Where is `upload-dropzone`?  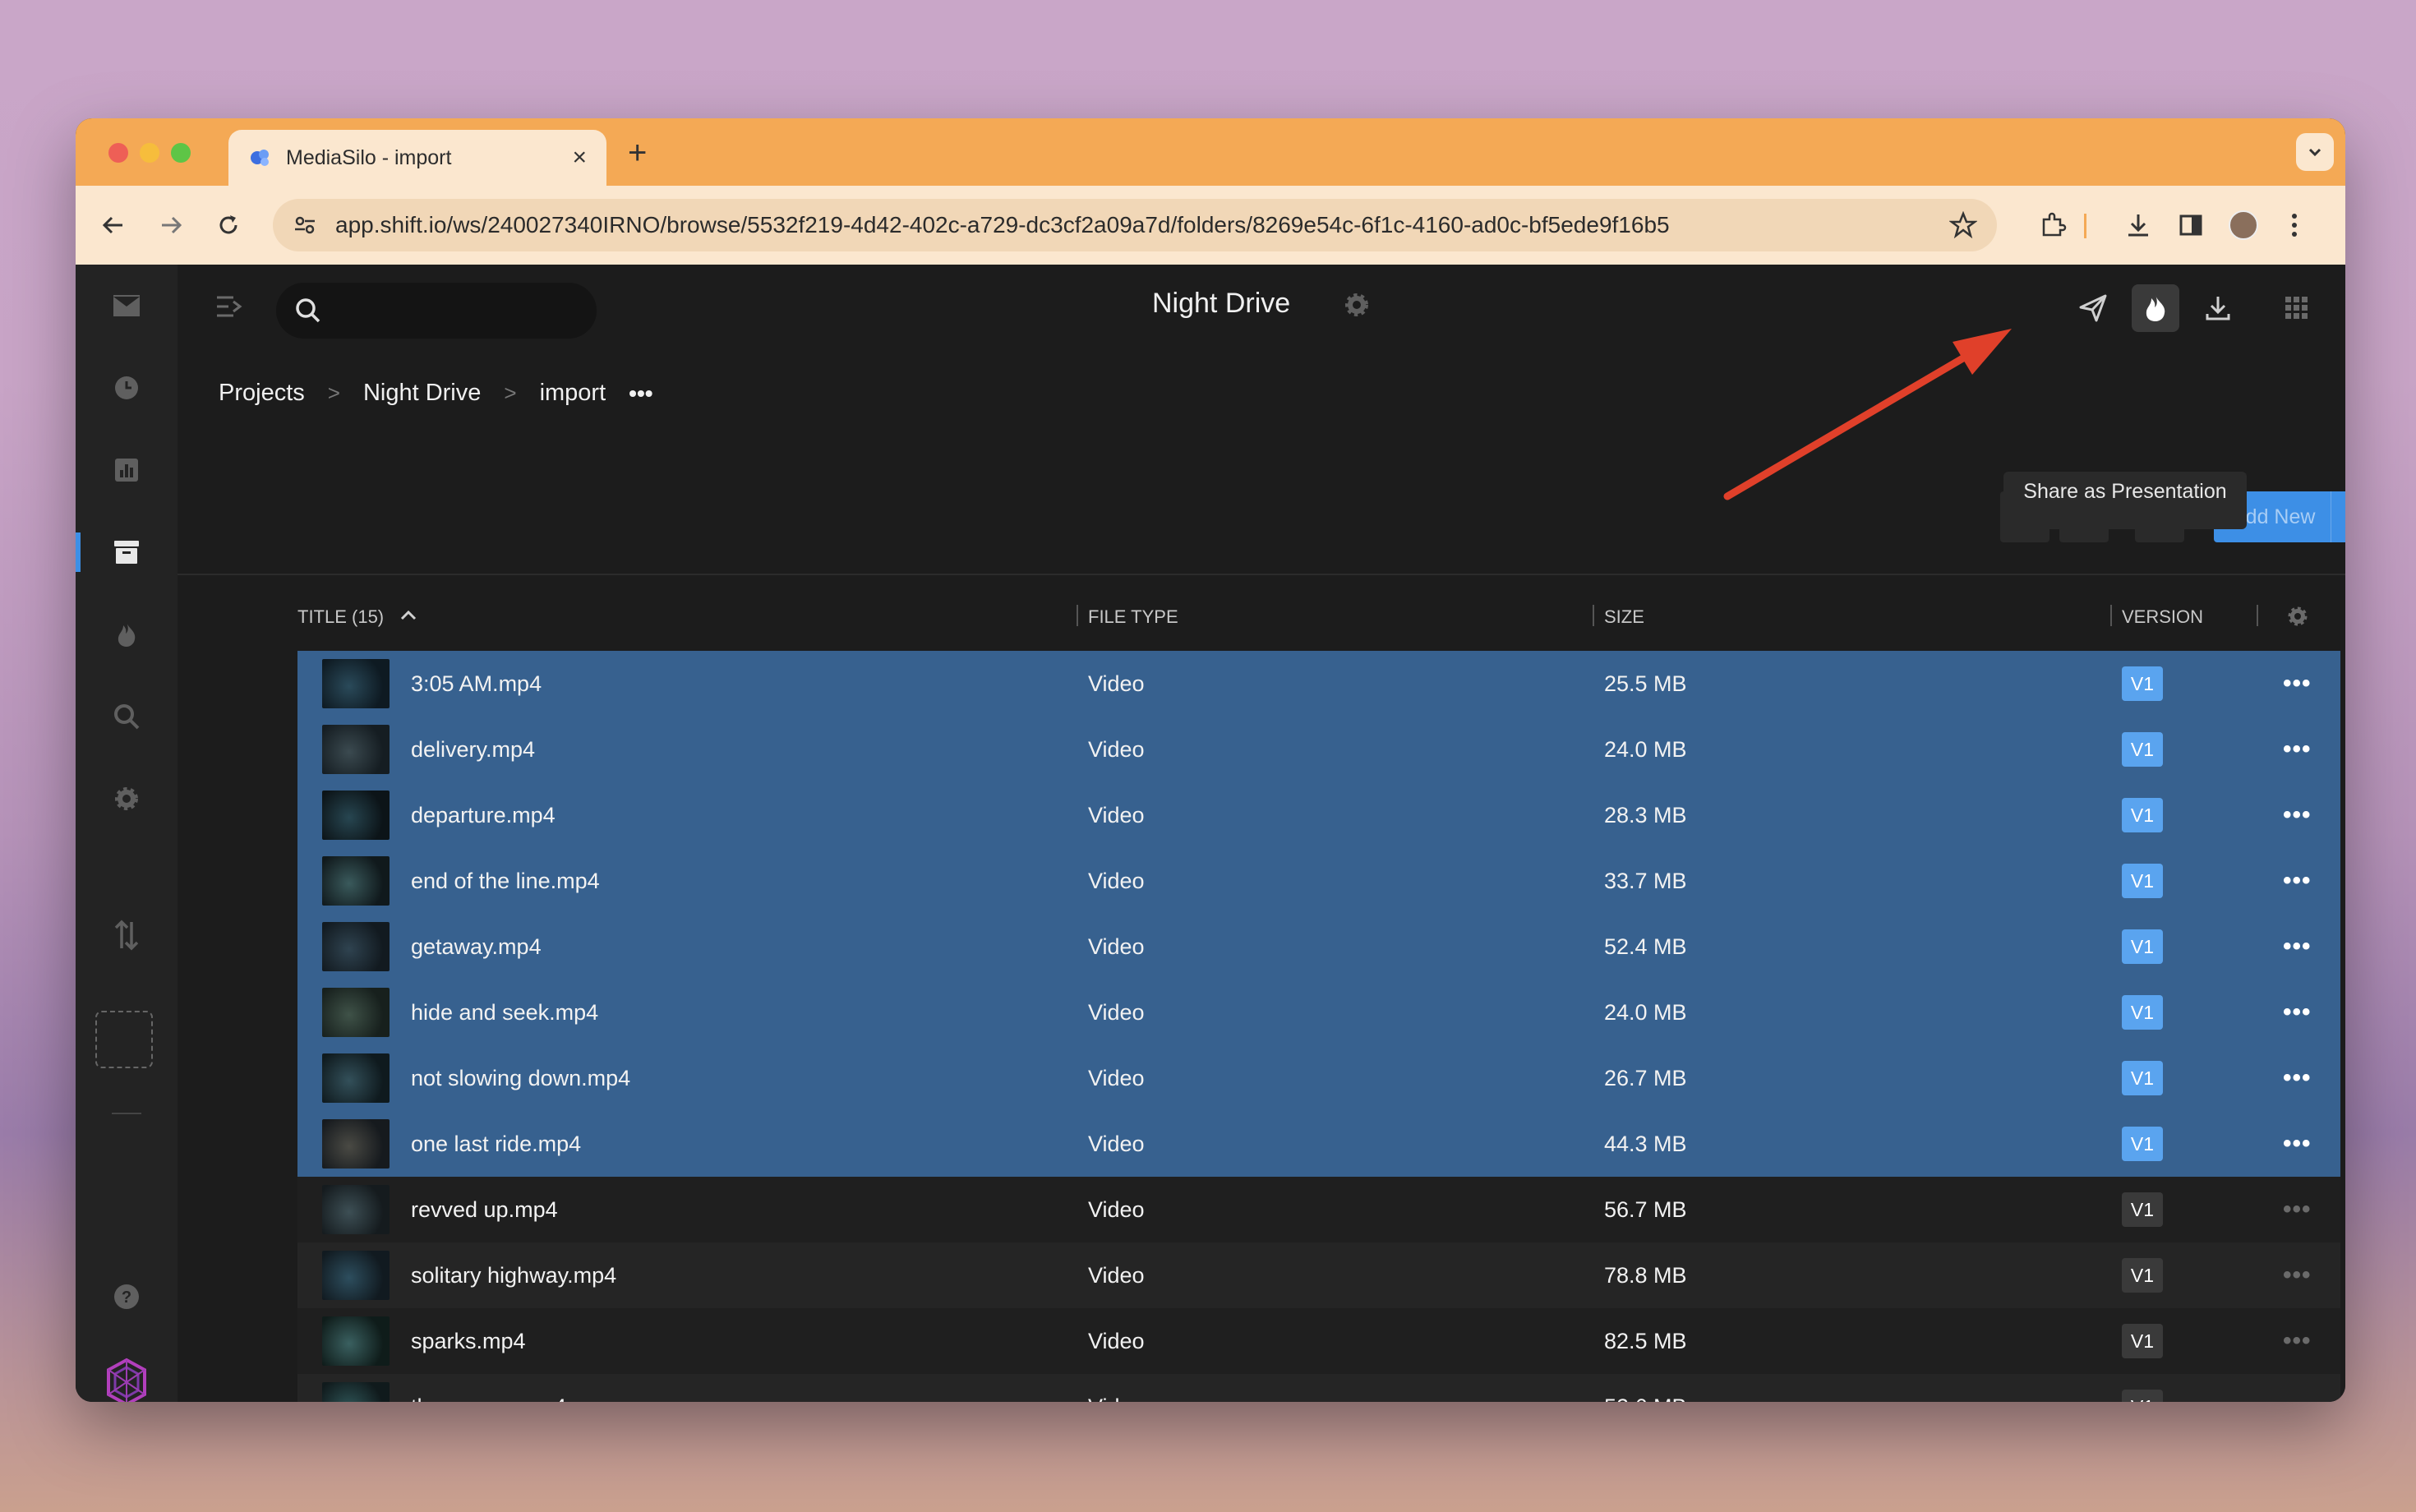 upload-dropzone is located at coordinates (124, 1039).